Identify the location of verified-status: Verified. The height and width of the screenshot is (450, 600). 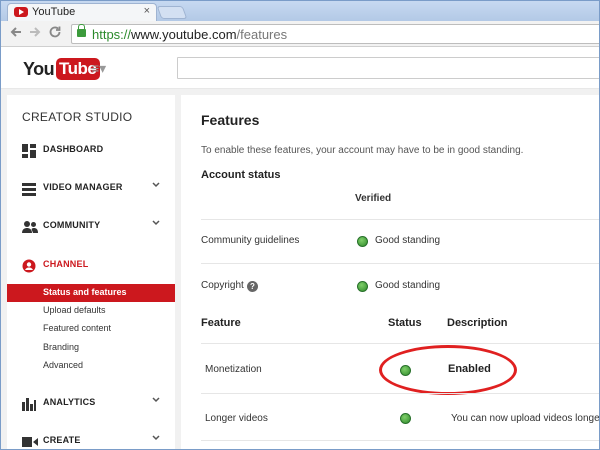
(373, 198).